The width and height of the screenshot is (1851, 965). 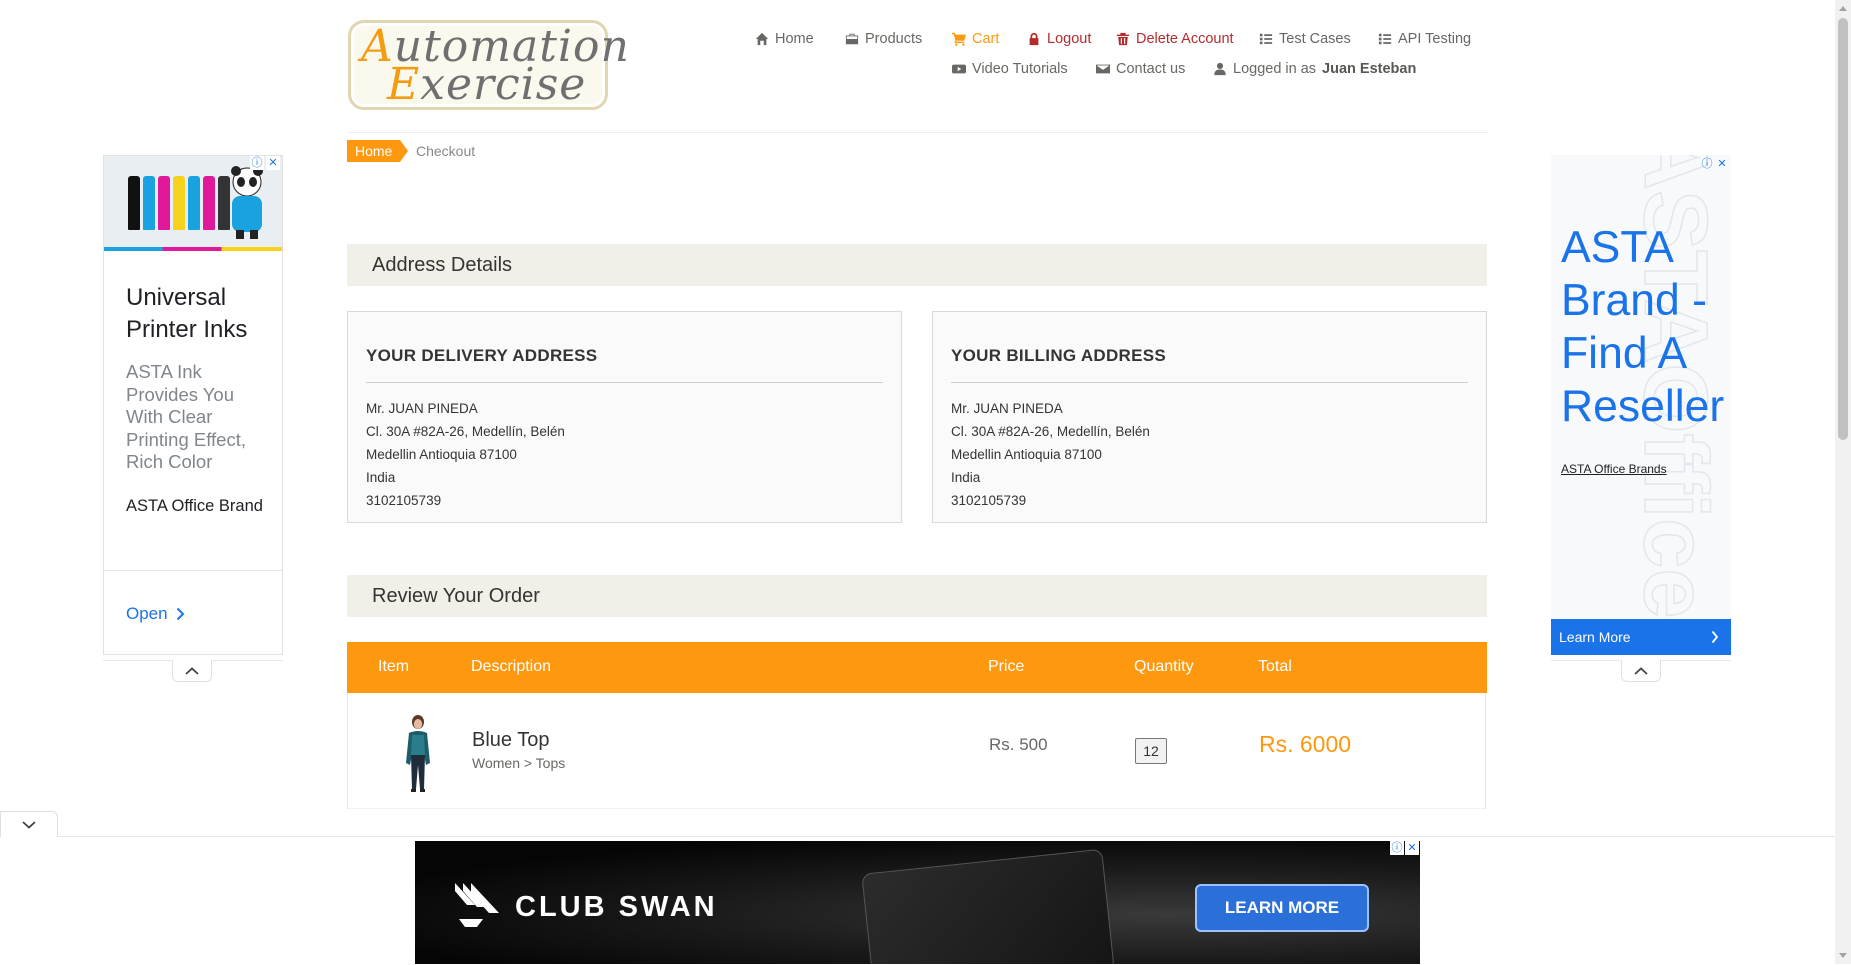 I want to click on billing-name: Mr. JUAN PINEDA, so click(x=1007, y=408).